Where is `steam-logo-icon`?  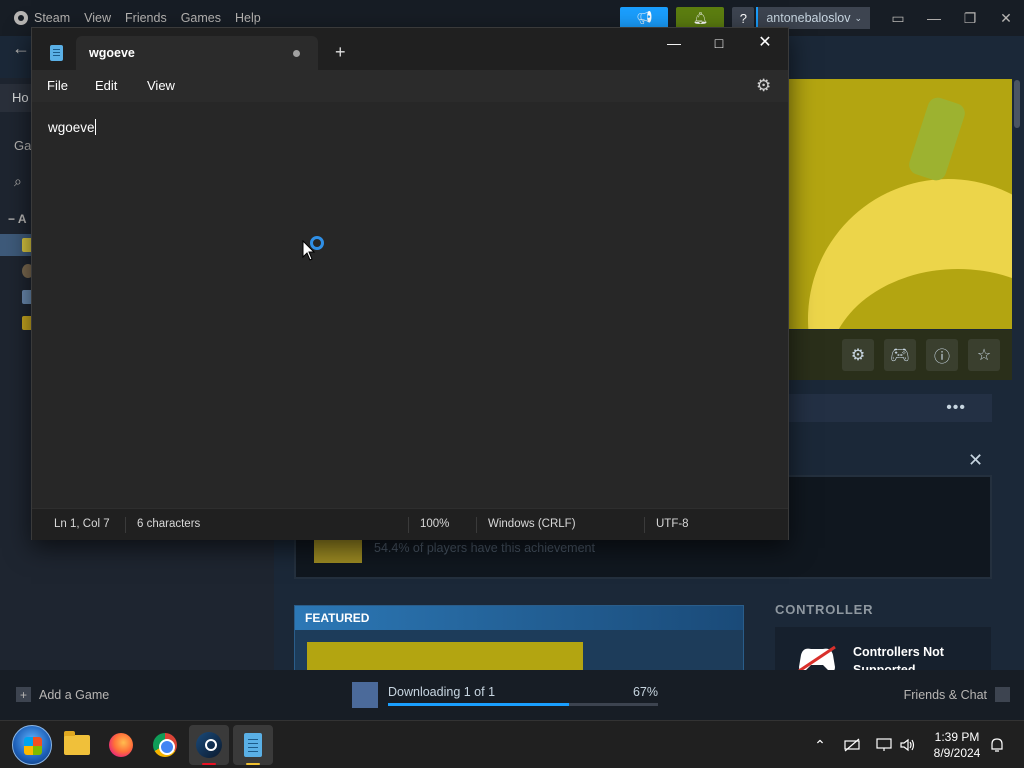 steam-logo-icon is located at coordinates (21, 18).